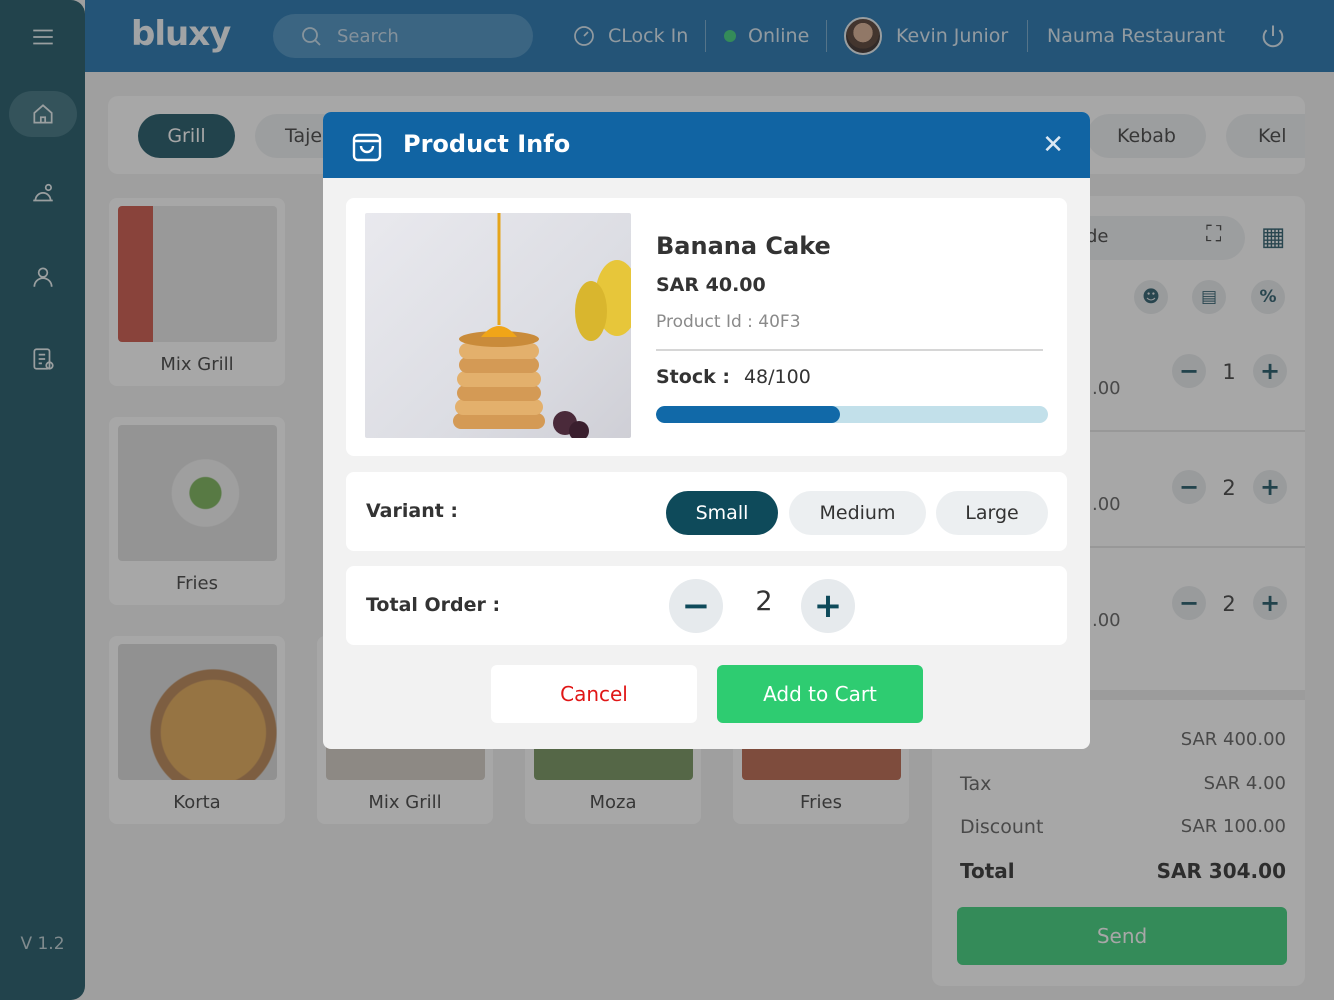  I want to click on product-price: SAR 40.00, so click(711, 285).